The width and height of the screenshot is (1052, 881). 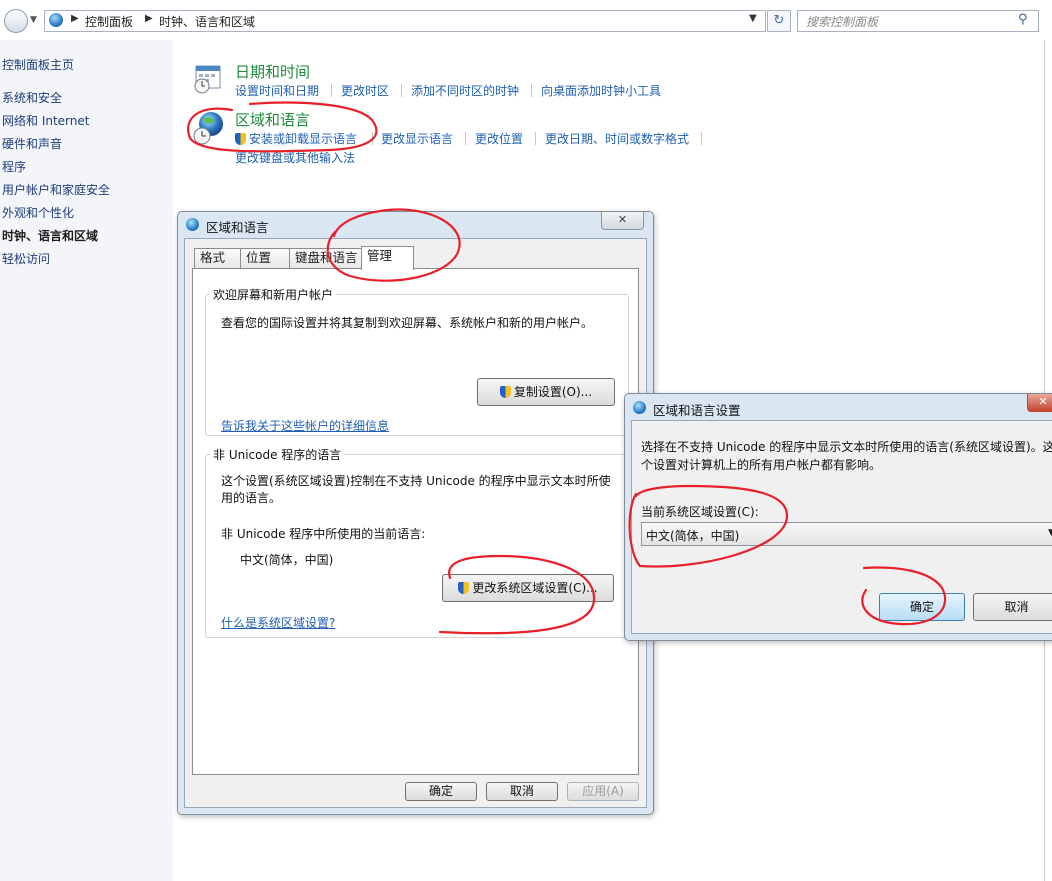 I want to click on globe-clock-icon, so click(x=209, y=128).